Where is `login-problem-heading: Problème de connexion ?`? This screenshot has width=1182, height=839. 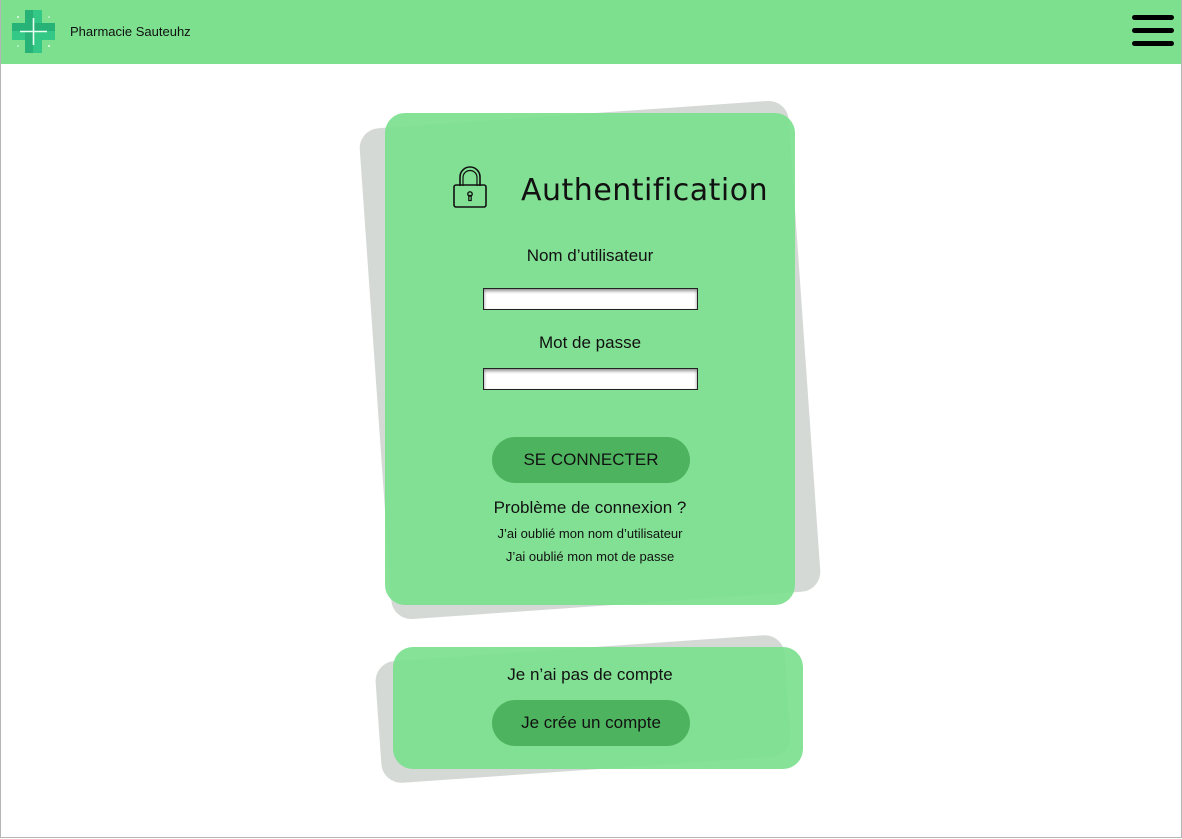 login-problem-heading: Problème de connexion ? is located at coordinates (590, 507).